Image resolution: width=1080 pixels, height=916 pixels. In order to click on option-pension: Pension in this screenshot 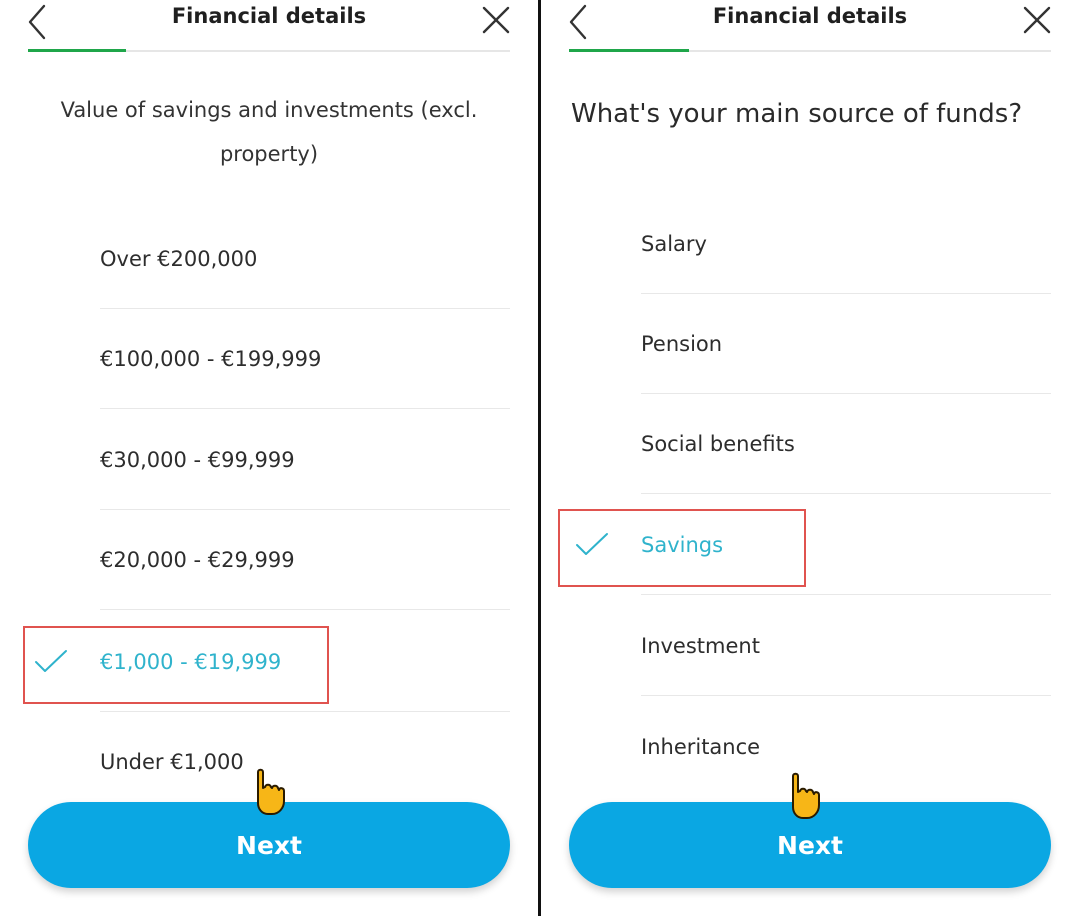, I will do `click(846, 344)`.